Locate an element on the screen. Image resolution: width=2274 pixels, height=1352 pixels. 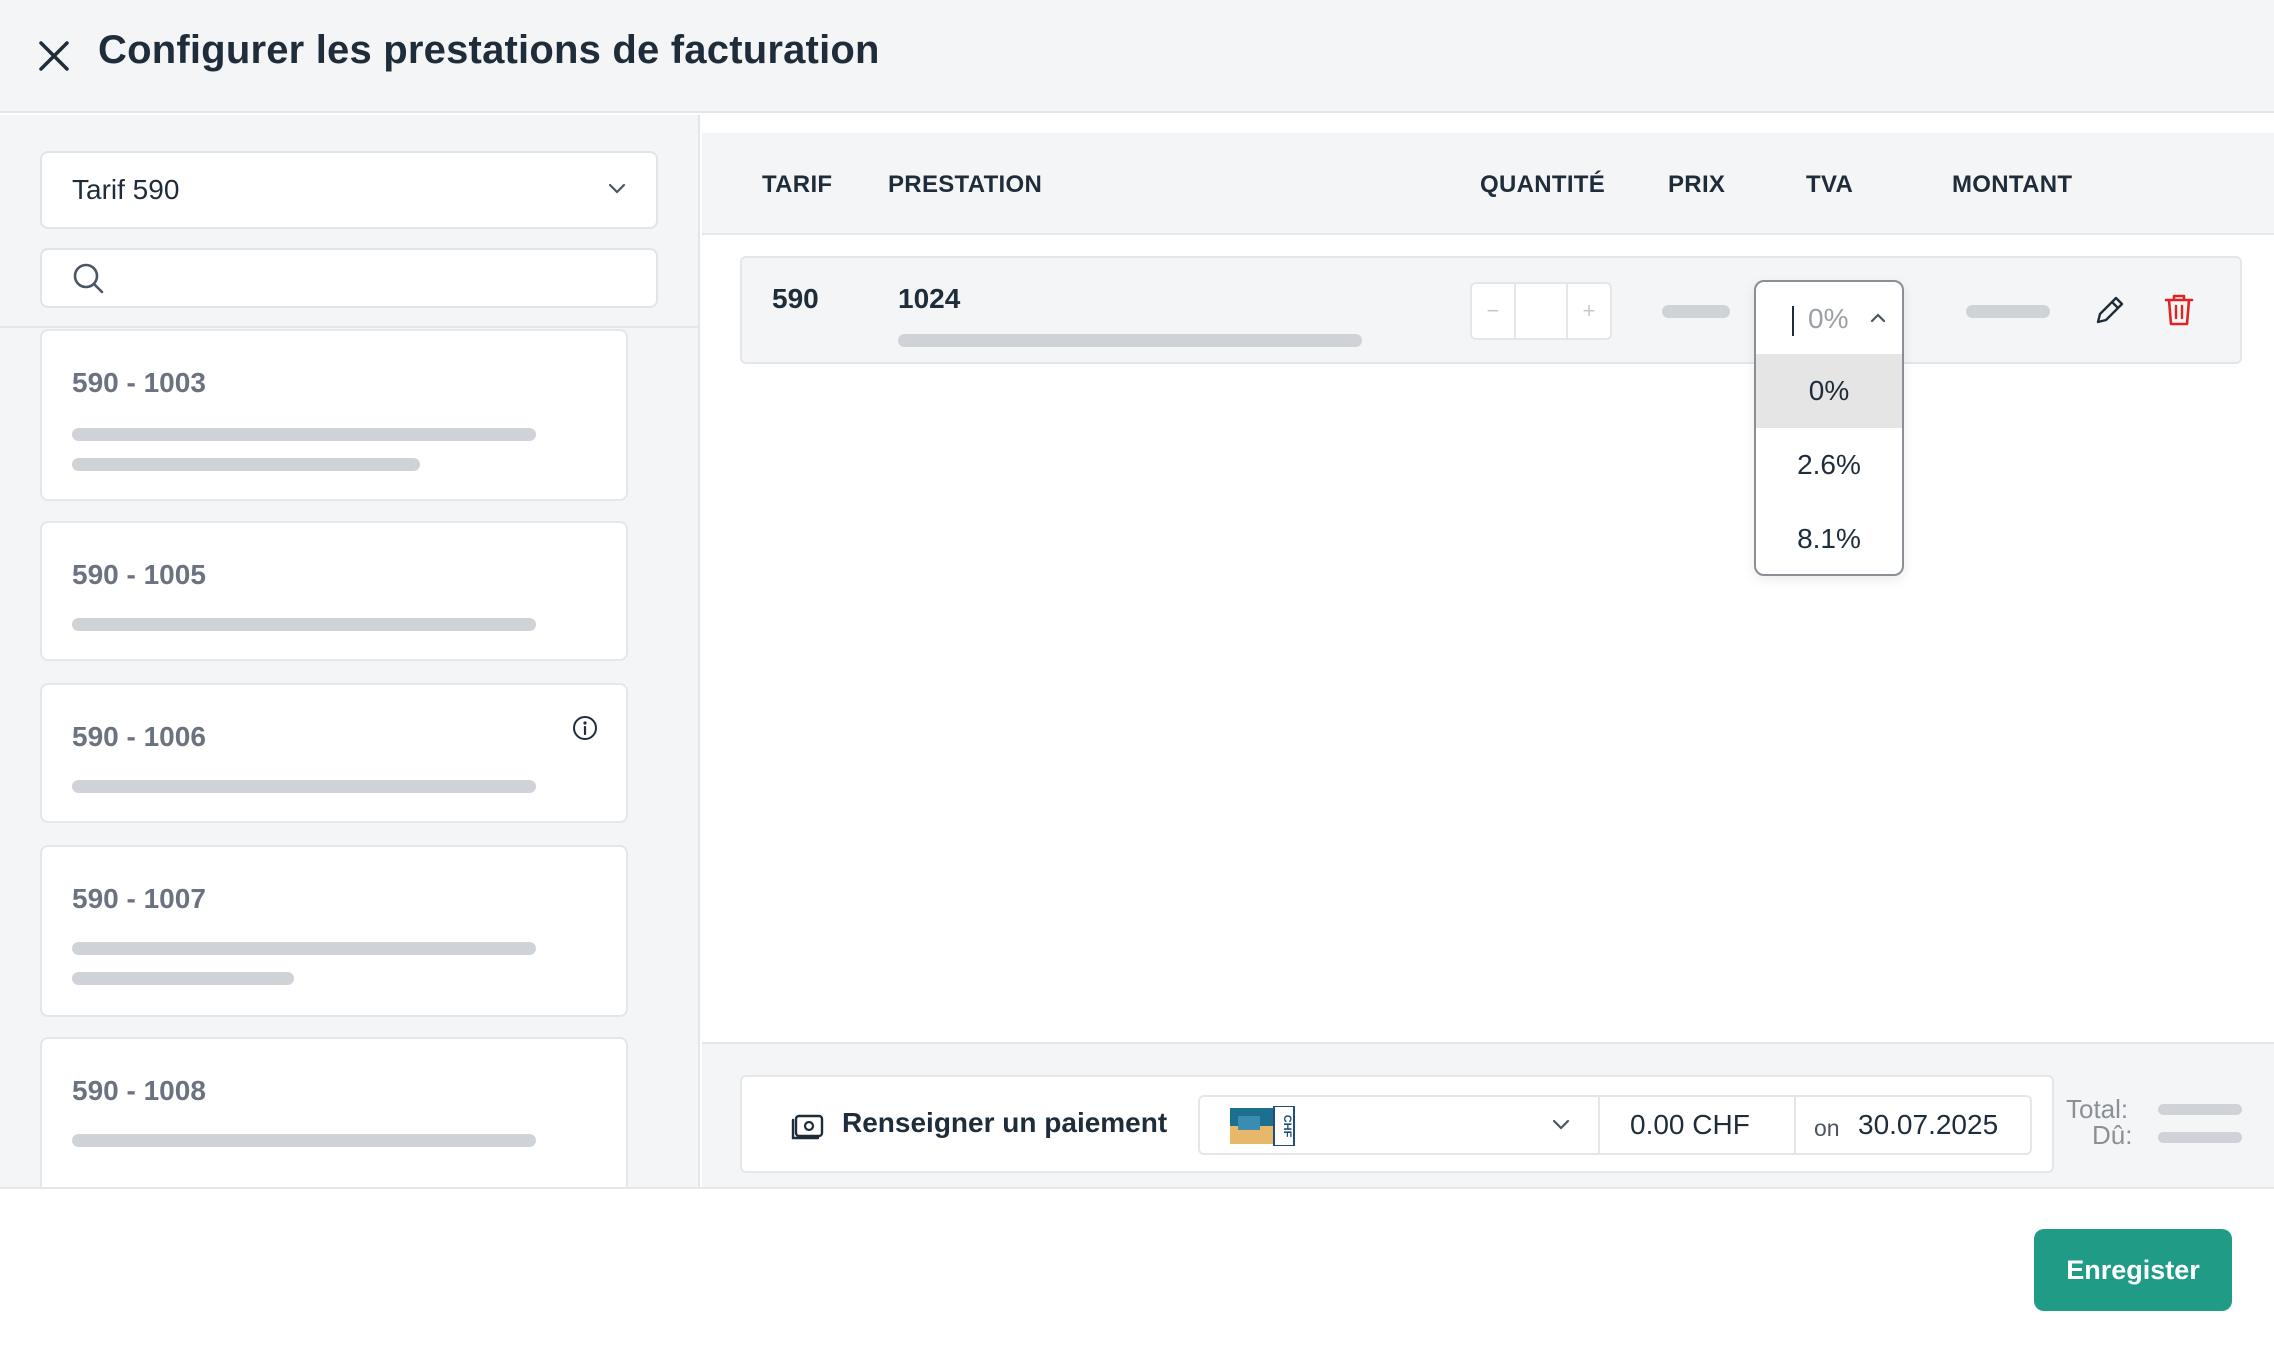
tva-option: 0% is located at coordinates (1829, 391).